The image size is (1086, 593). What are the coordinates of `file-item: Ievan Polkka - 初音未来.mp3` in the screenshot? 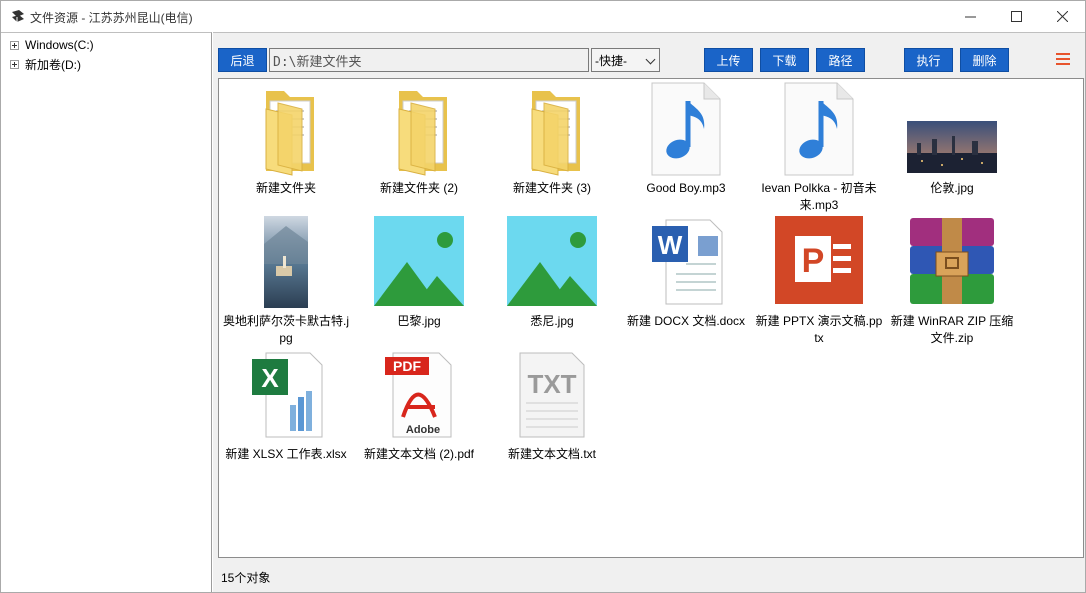 It's located at (819, 147).